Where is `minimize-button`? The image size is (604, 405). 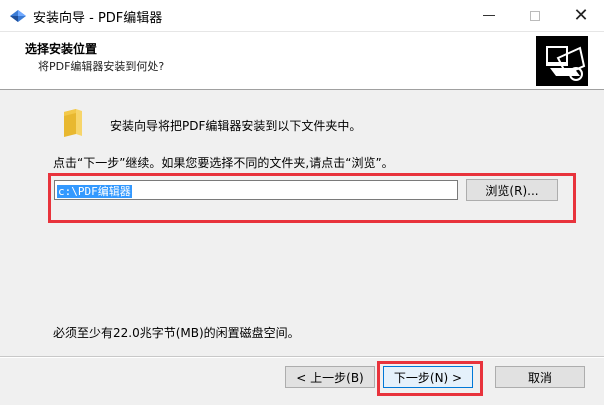 minimize-button is located at coordinates (489, 15).